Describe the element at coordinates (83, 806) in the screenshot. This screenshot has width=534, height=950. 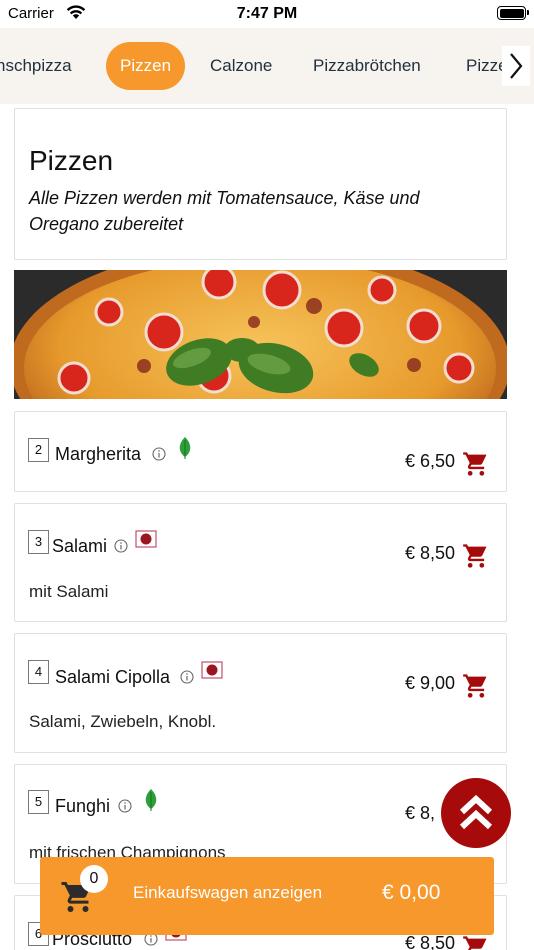
I see `item-name: Funghi` at that location.